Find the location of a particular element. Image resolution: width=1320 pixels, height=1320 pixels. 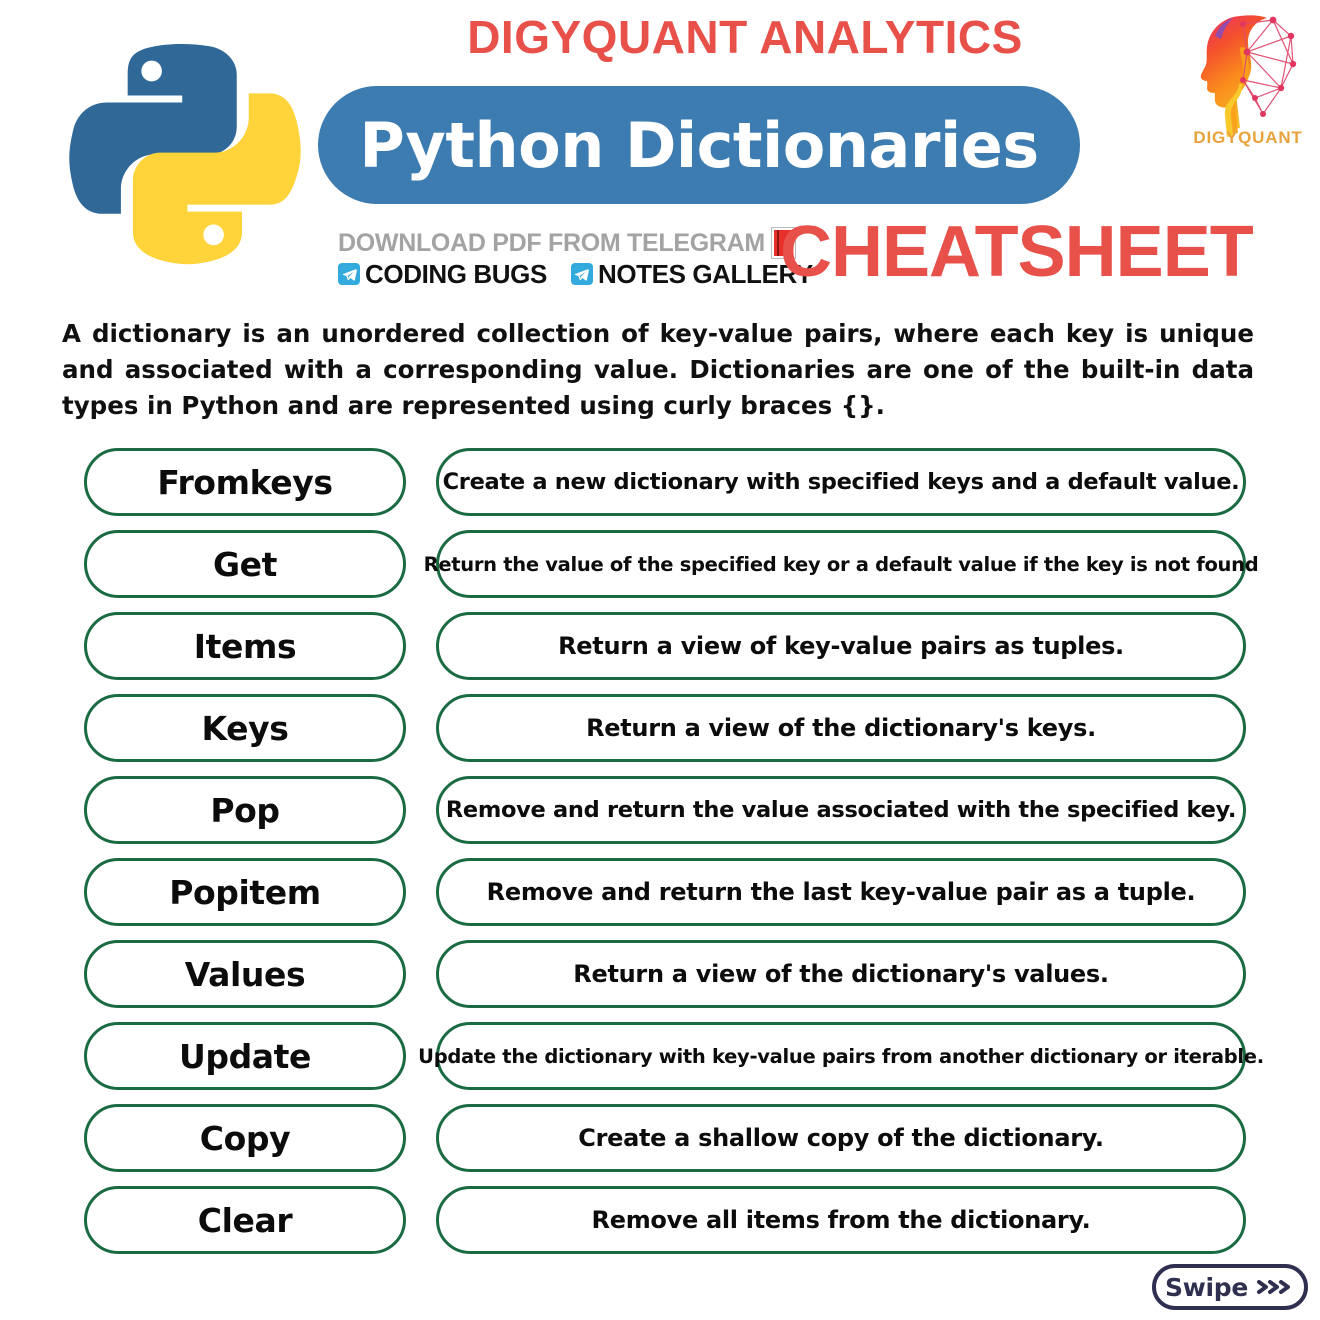

method-name-pill: Clear is located at coordinates (245, 1220).